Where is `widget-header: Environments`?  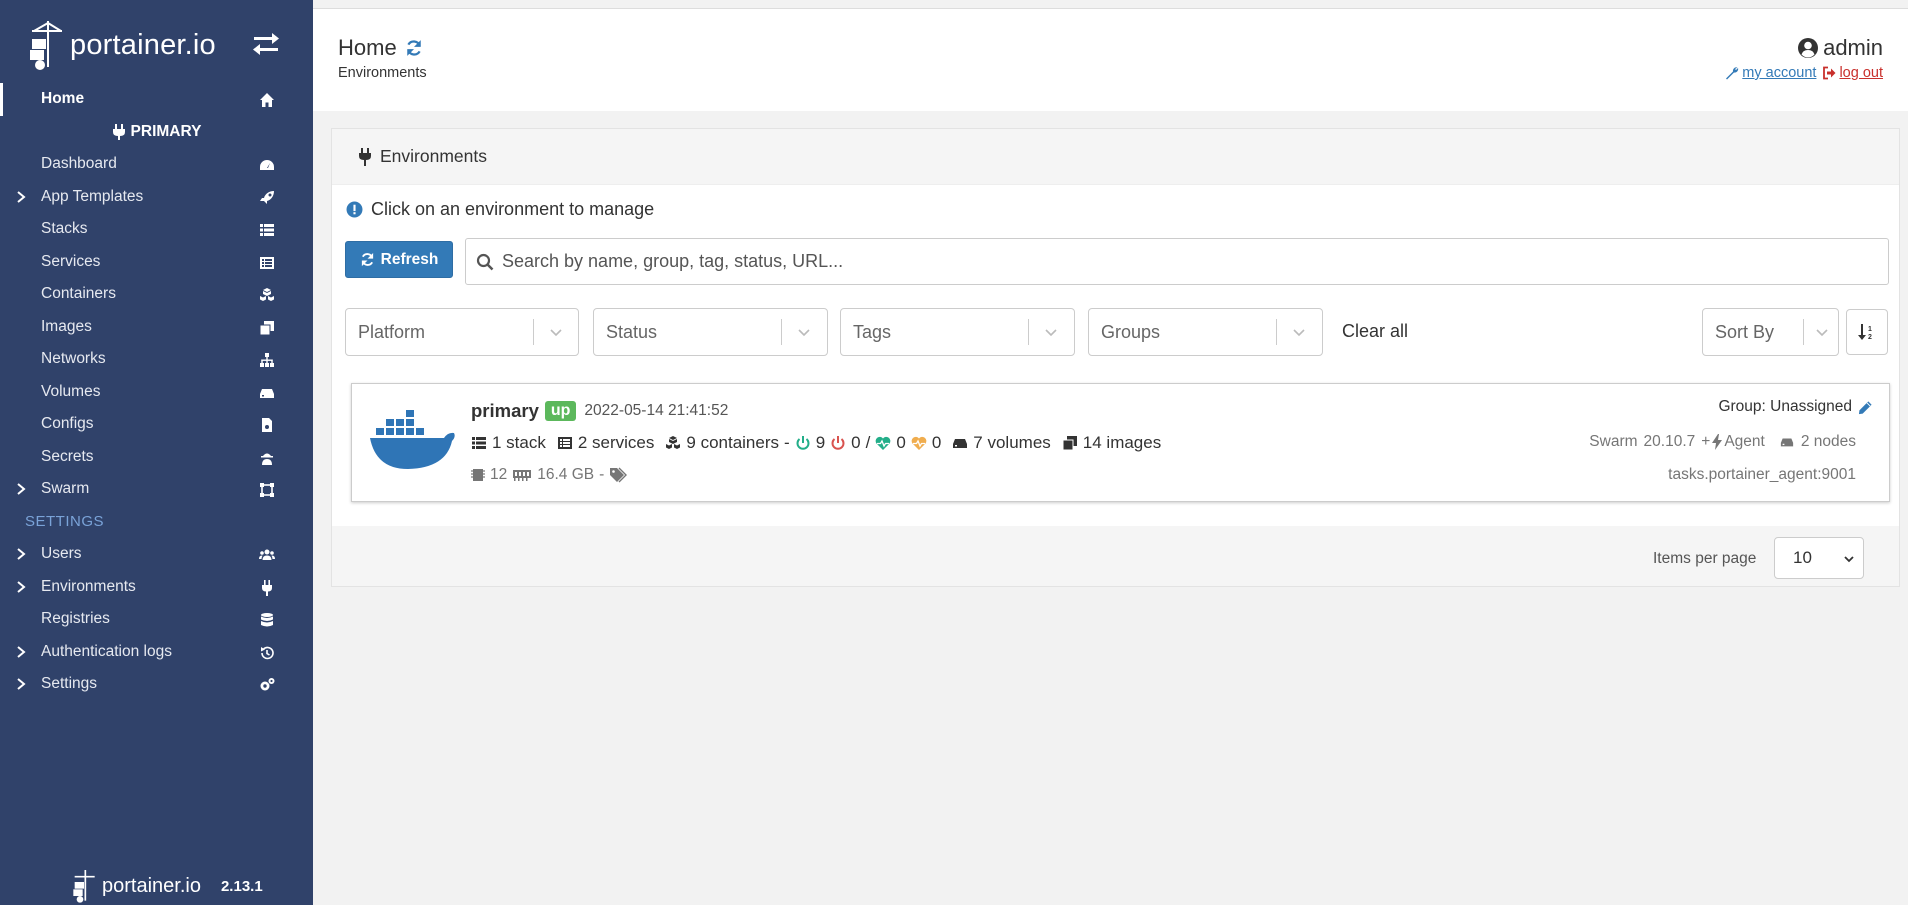 widget-header: Environments is located at coordinates (1115, 157).